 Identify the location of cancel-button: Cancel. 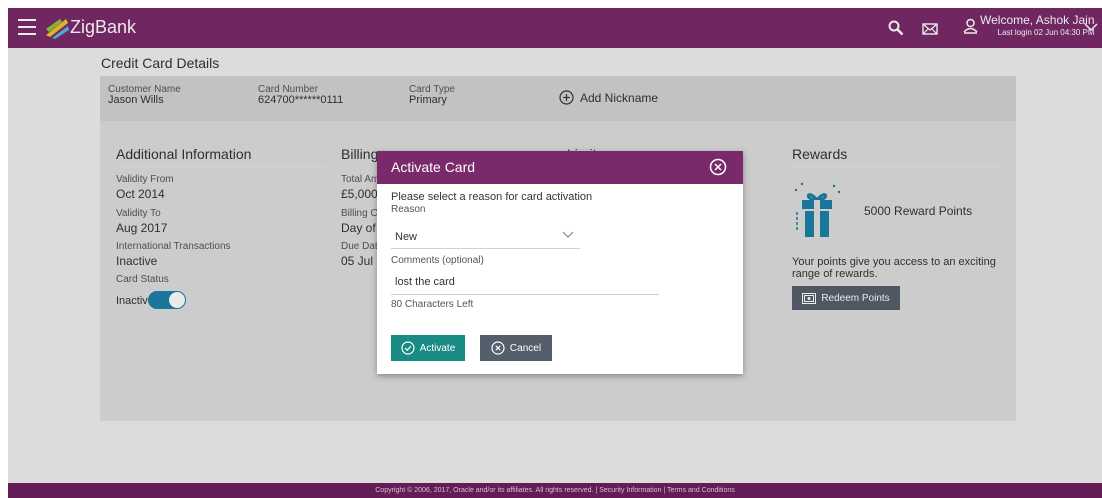
(516, 348).